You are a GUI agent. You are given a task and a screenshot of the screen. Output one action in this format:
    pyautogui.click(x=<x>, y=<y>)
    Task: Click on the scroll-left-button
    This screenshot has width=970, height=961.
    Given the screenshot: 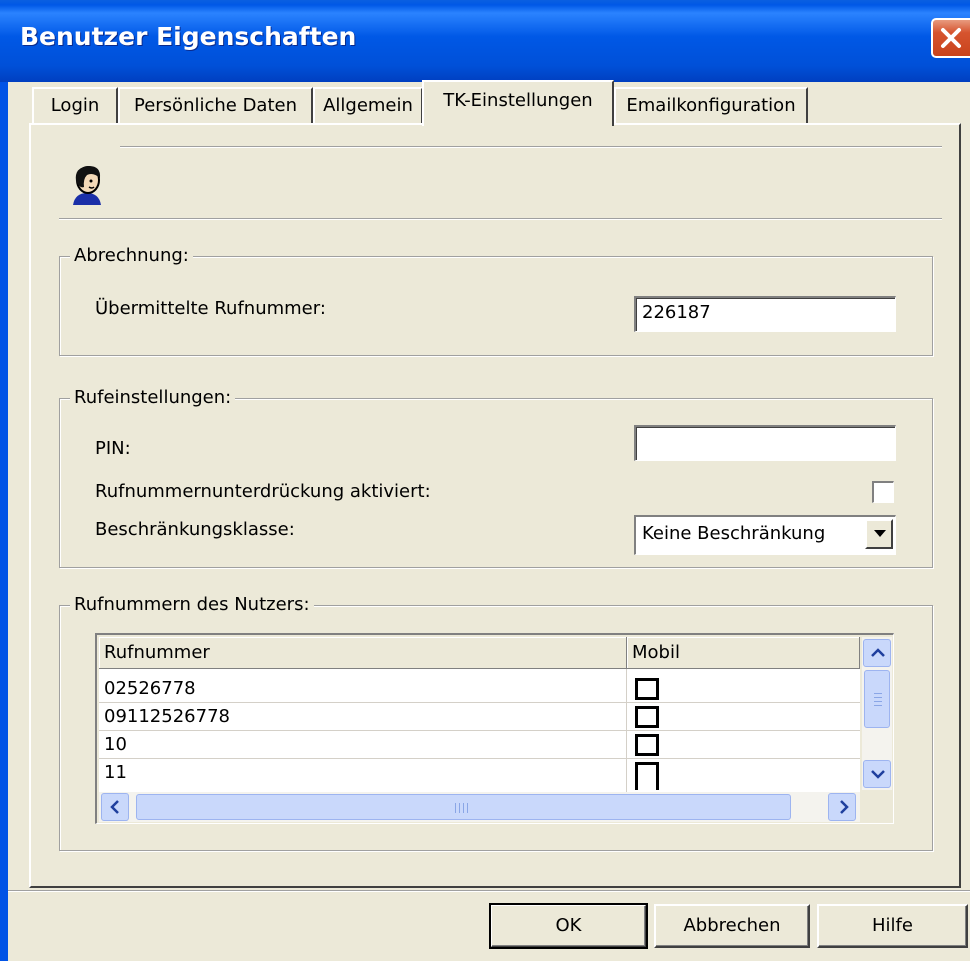 What is the action you would take?
    pyautogui.click(x=115, y=807)
    